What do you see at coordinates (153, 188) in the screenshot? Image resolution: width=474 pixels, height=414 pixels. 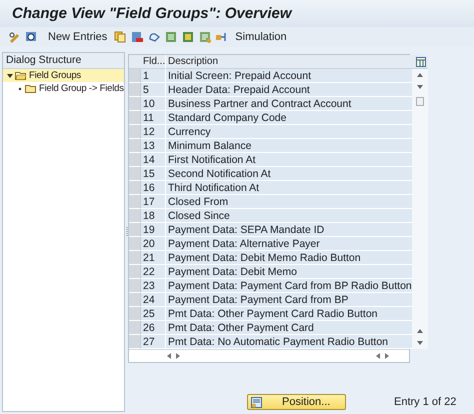 I see `table-cell: 16` at bounding box center [153, 188].